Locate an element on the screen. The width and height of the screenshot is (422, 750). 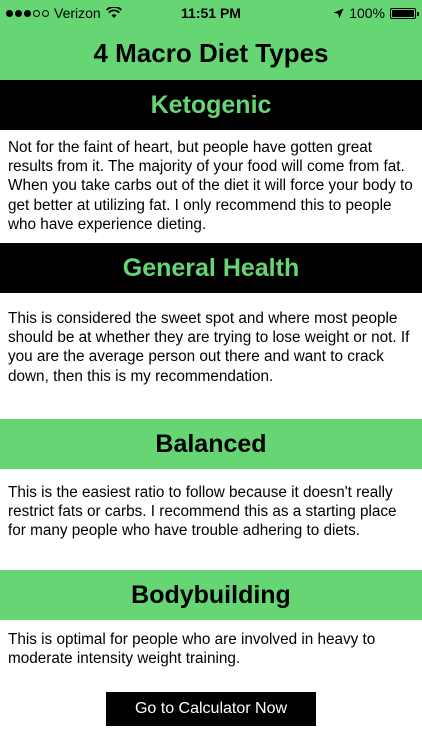
location-arrow-icon is located at coordinates (338, 13).